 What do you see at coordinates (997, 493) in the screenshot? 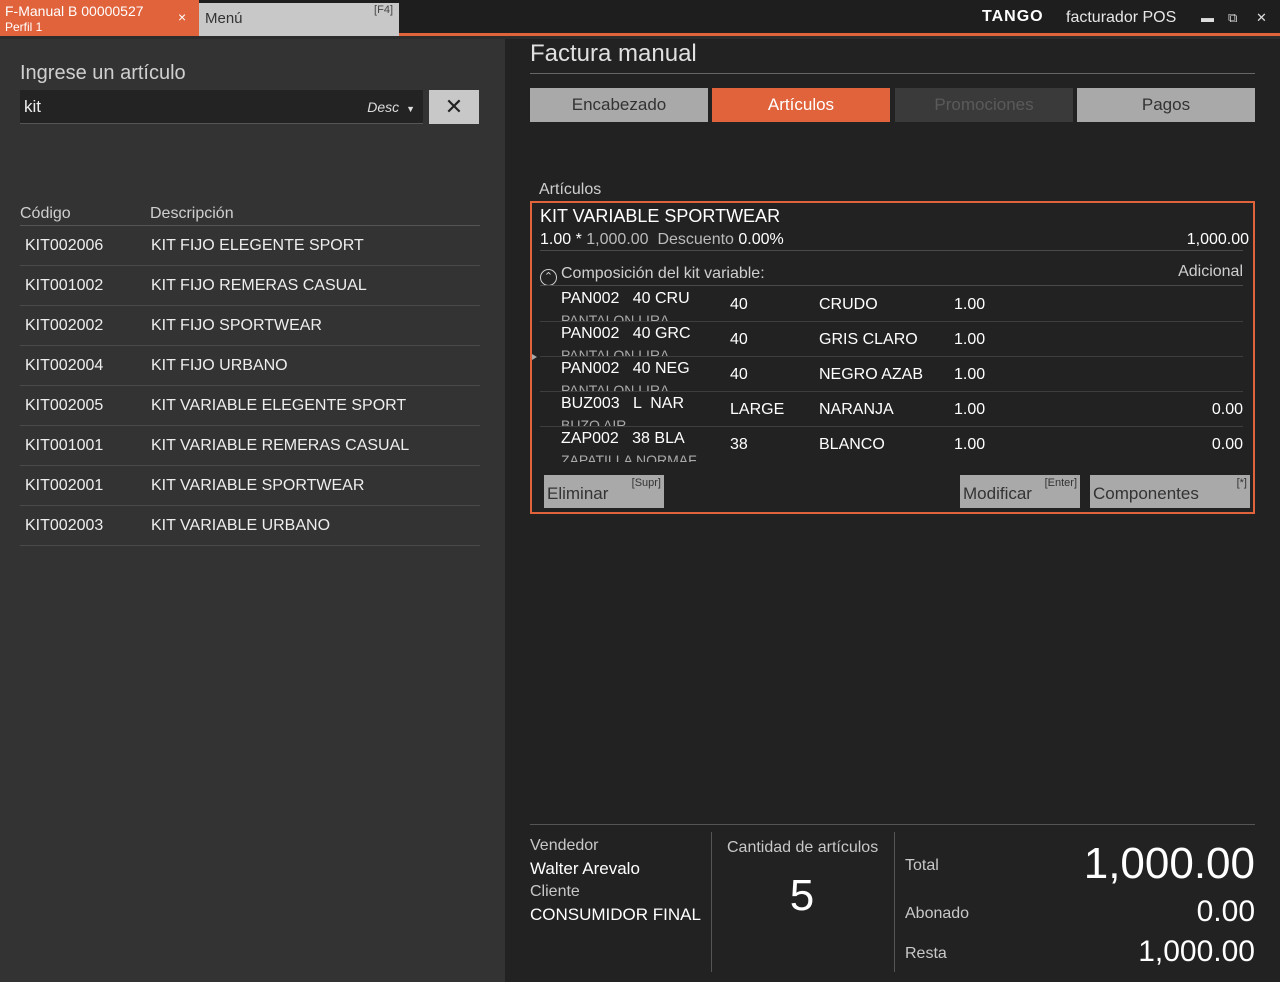
I see `modify-button-label: Modificar` at bounding box center [997, 493].